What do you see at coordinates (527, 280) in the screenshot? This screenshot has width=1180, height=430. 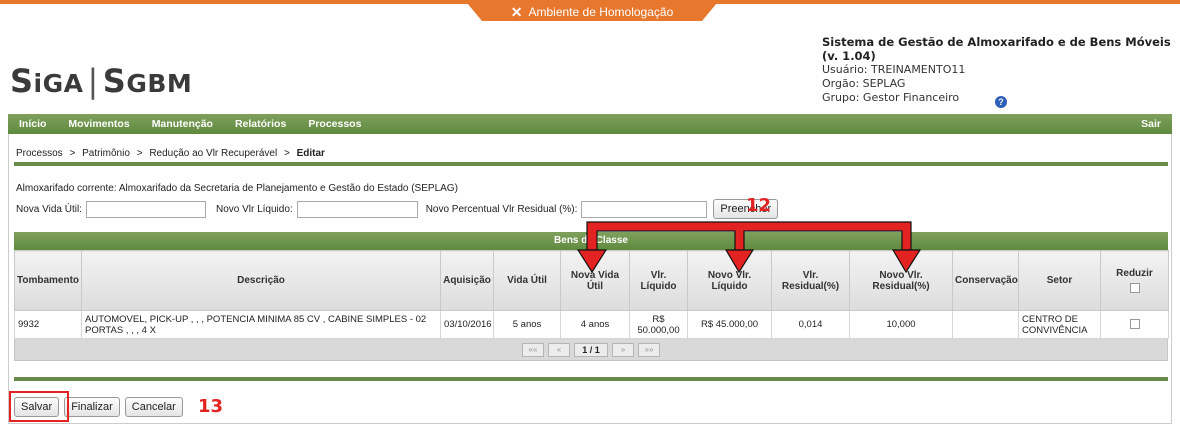 I see `col-vida-util: Vida Útil` at bounding box center [527, 280].